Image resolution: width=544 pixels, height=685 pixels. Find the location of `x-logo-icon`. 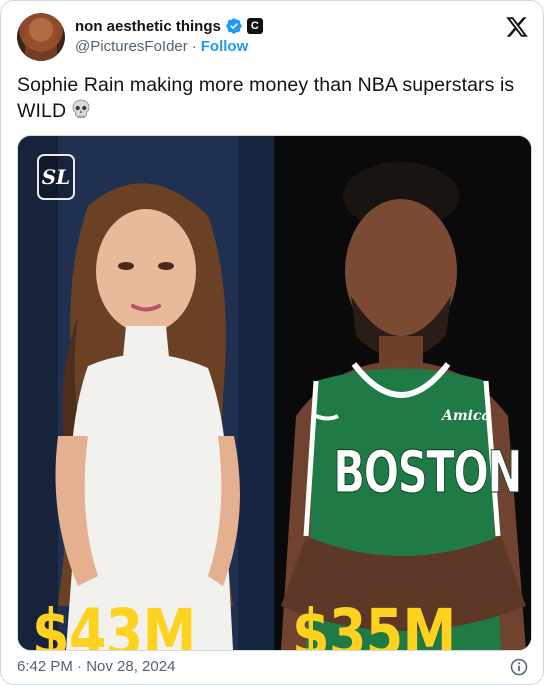

x-logo-icon is located at coordinates (517, 27).